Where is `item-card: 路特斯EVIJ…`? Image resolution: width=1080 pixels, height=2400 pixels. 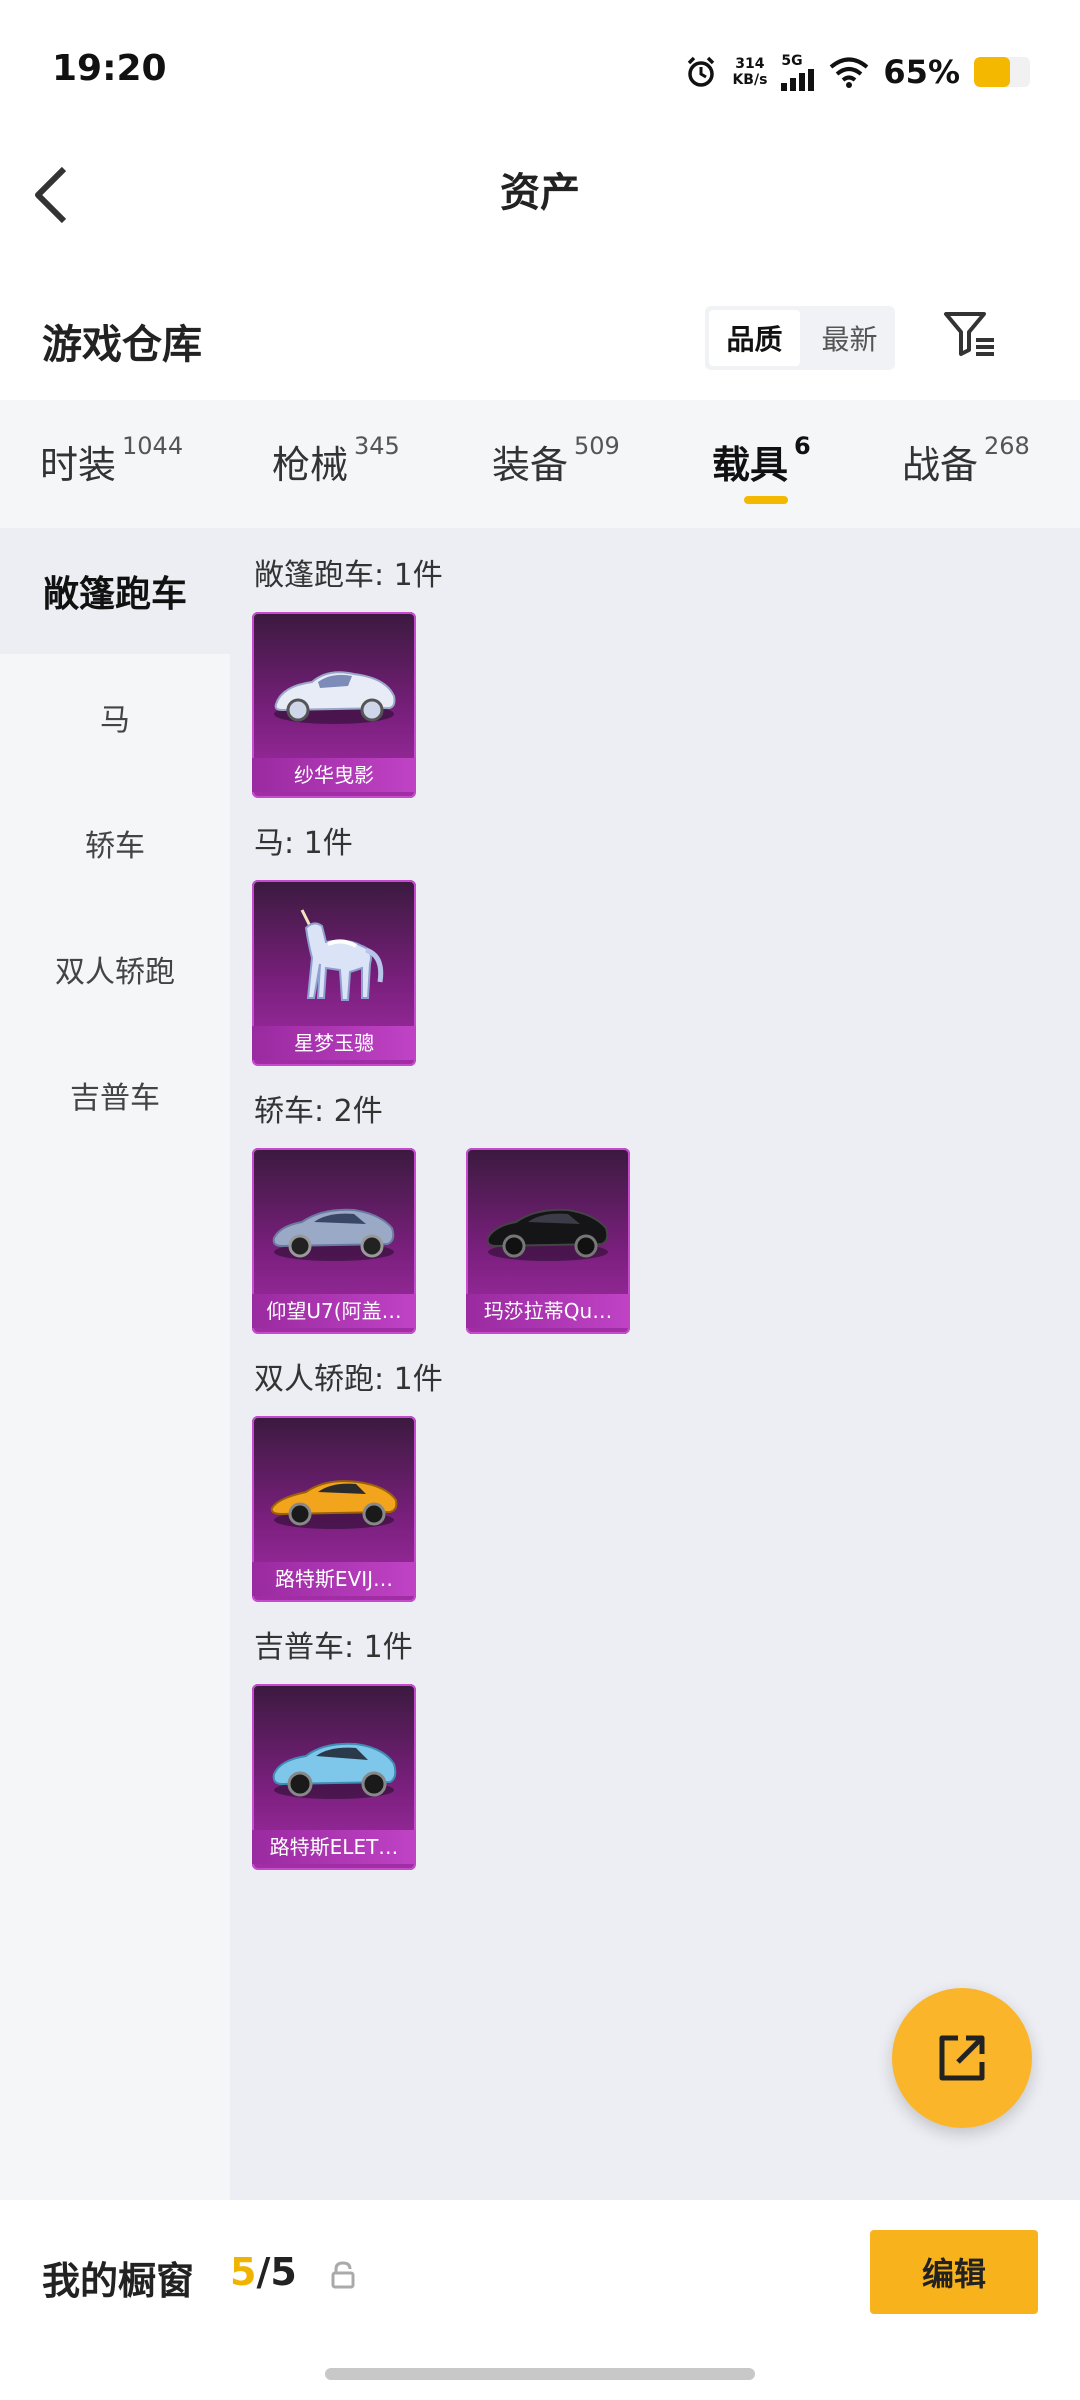
item-card: 路特斯EVIJ… is located at coordinates (334, 1509).